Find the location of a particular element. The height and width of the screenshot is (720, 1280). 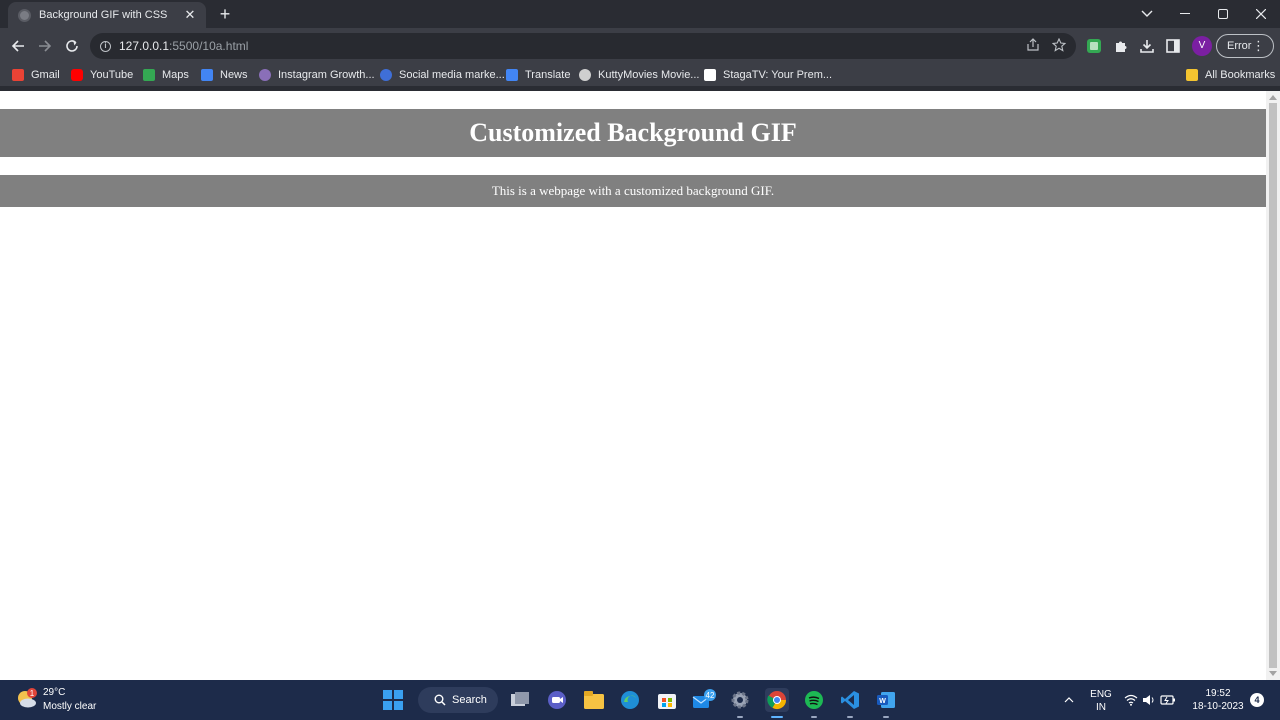

bookmark-youtube: YouTube is located at coordinates (102, 75).